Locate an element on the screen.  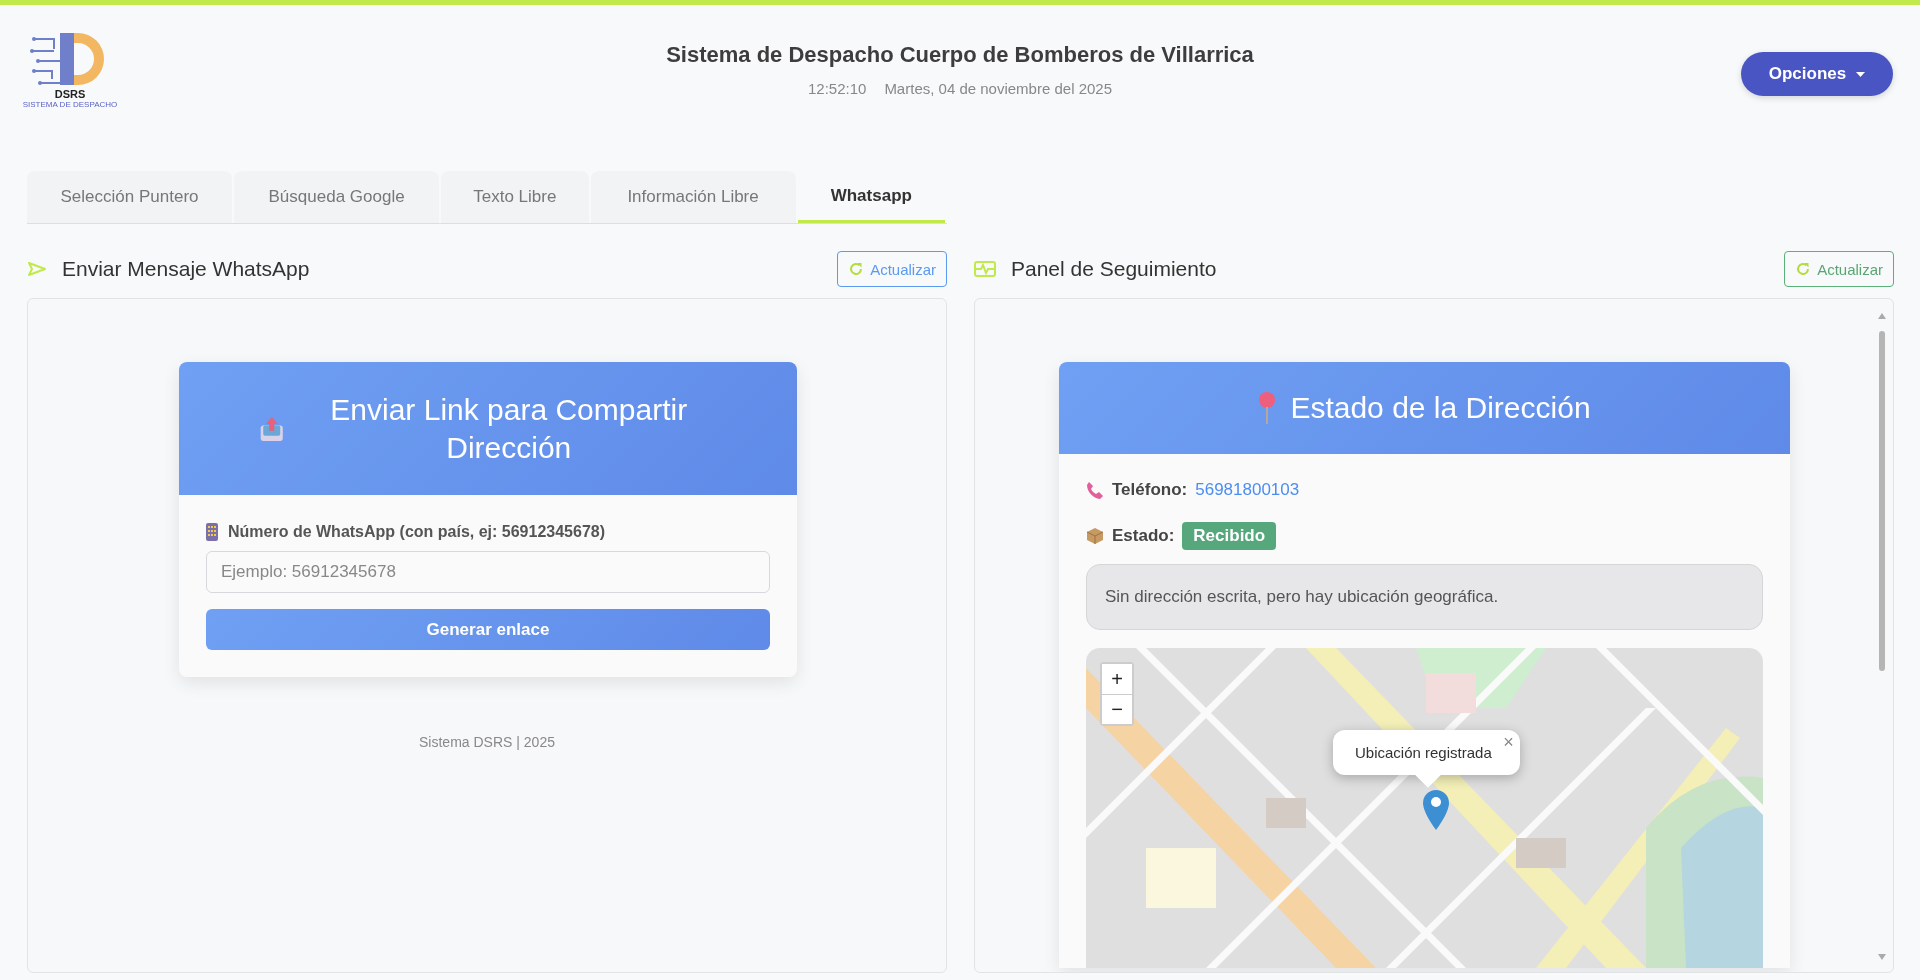
options-button: Opciones is located at coordinates (1817, 74).